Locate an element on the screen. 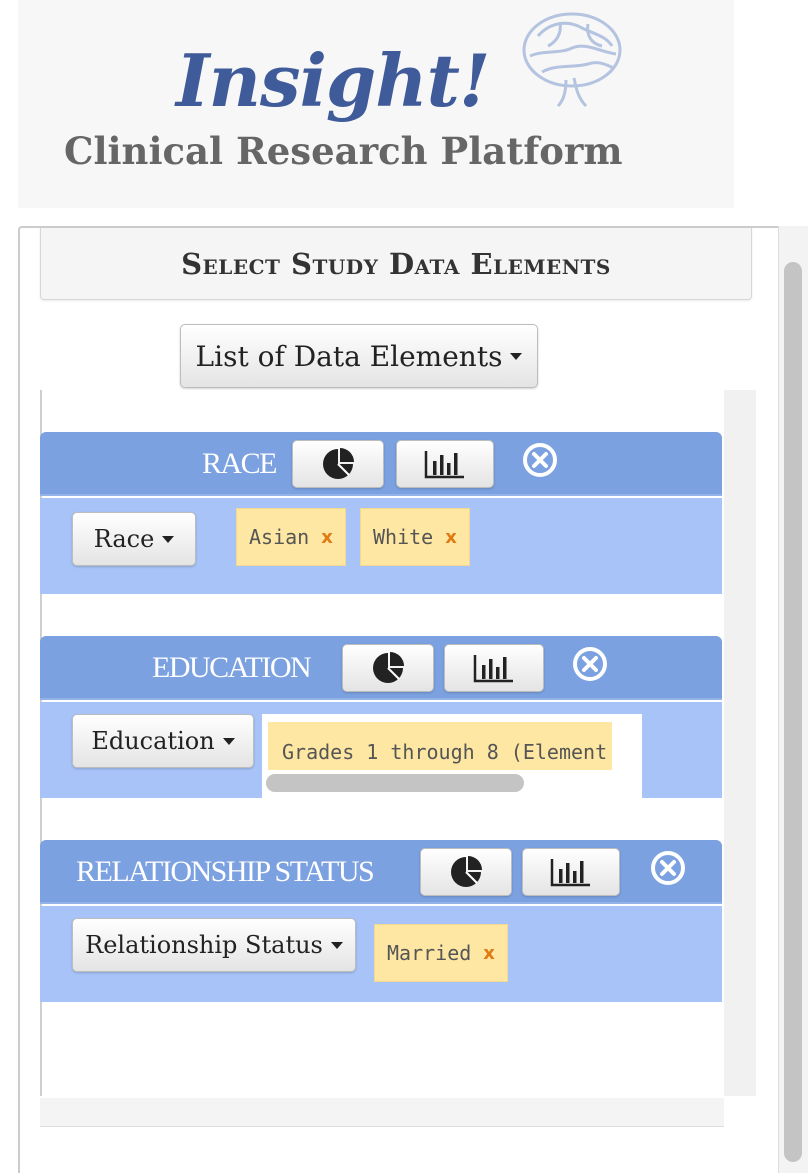 Image resolution: width=808 pixels, height=1173 pixels. race-element-header: RACE is located at coordinates (381, 464).